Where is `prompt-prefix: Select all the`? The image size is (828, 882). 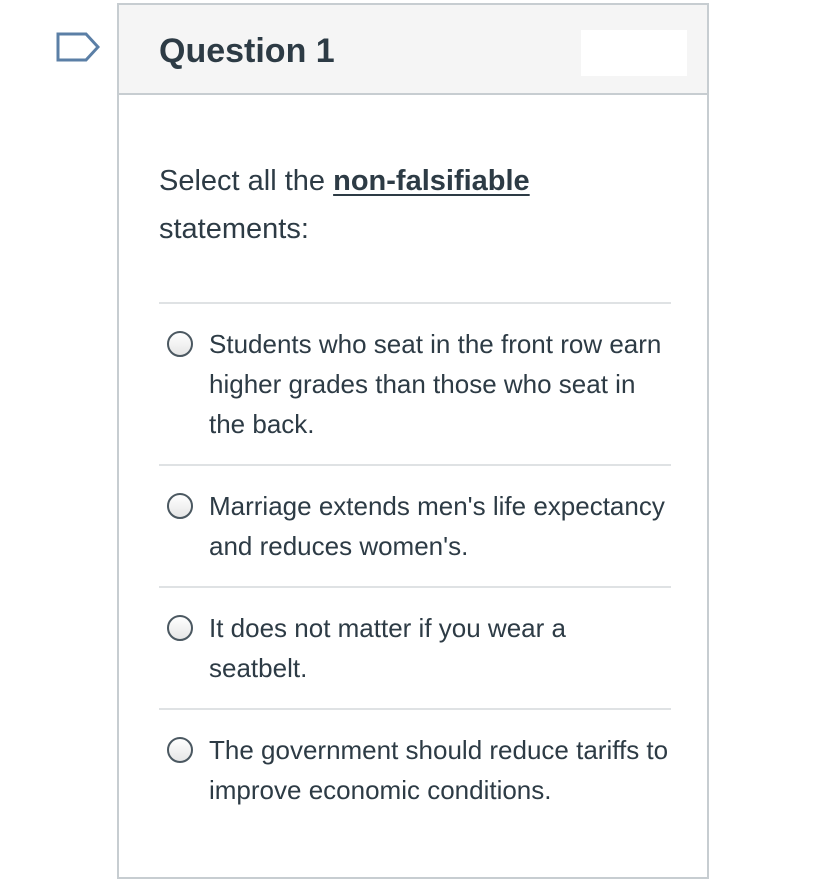 prompt-prefix: Select all the is located at coordinates (246, 181).